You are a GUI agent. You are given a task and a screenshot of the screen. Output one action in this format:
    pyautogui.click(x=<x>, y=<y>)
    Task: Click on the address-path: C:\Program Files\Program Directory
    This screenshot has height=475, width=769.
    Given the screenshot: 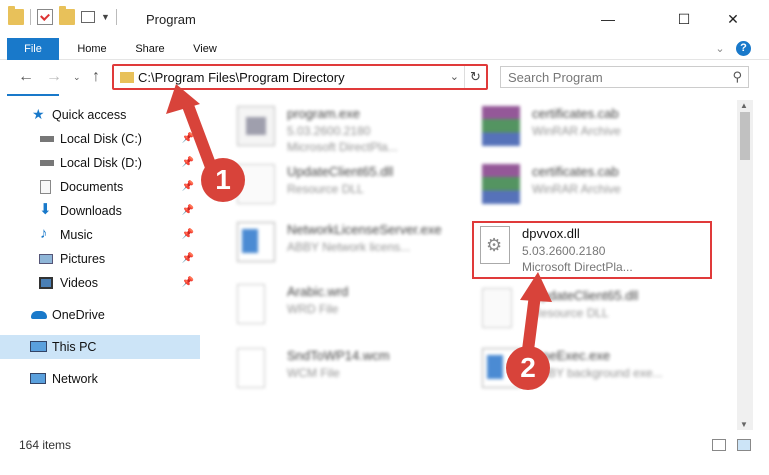 What is the action you would take?
    pyautogui.click(x=241, y=77)
    